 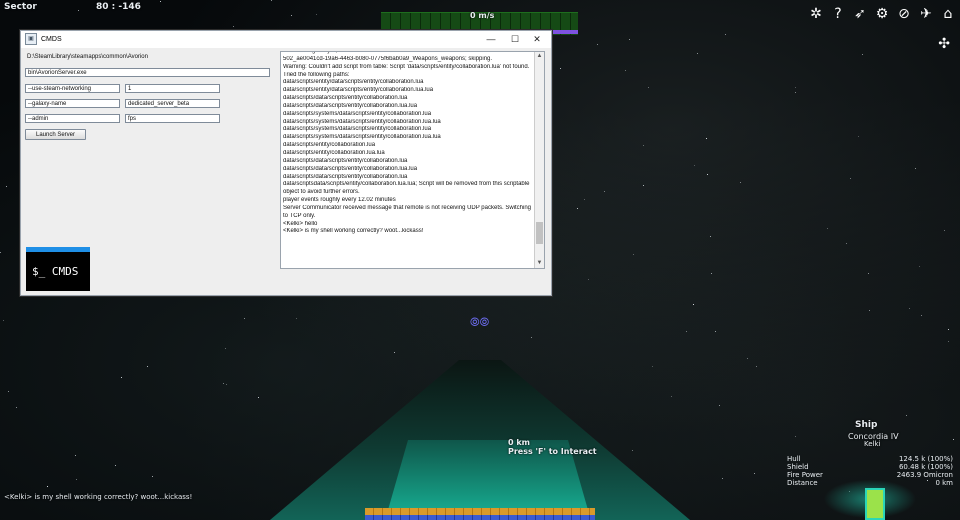 What do you see at coordinates (72, 88) in the screenshot?
I see `arg-name-field: --use-steam-networking` at bounding box center [72, 88].